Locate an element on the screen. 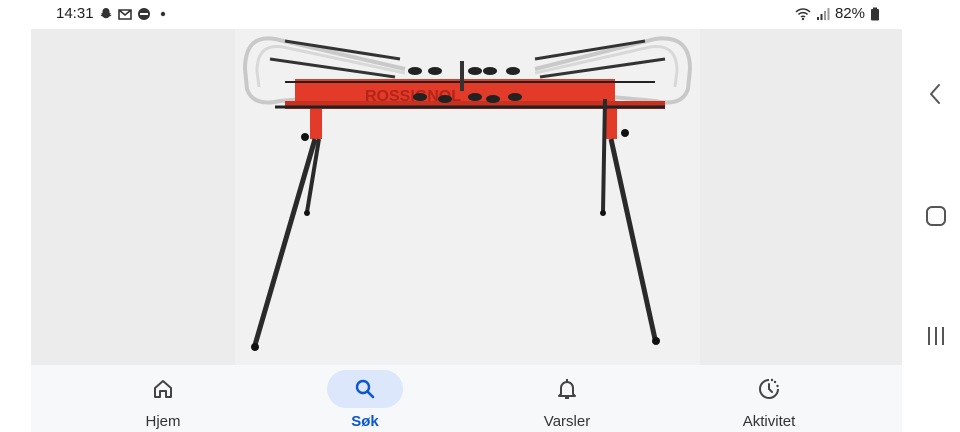 The width and height of the screenshot is (960, 432). home-icon is located at coordinates (163, 389).